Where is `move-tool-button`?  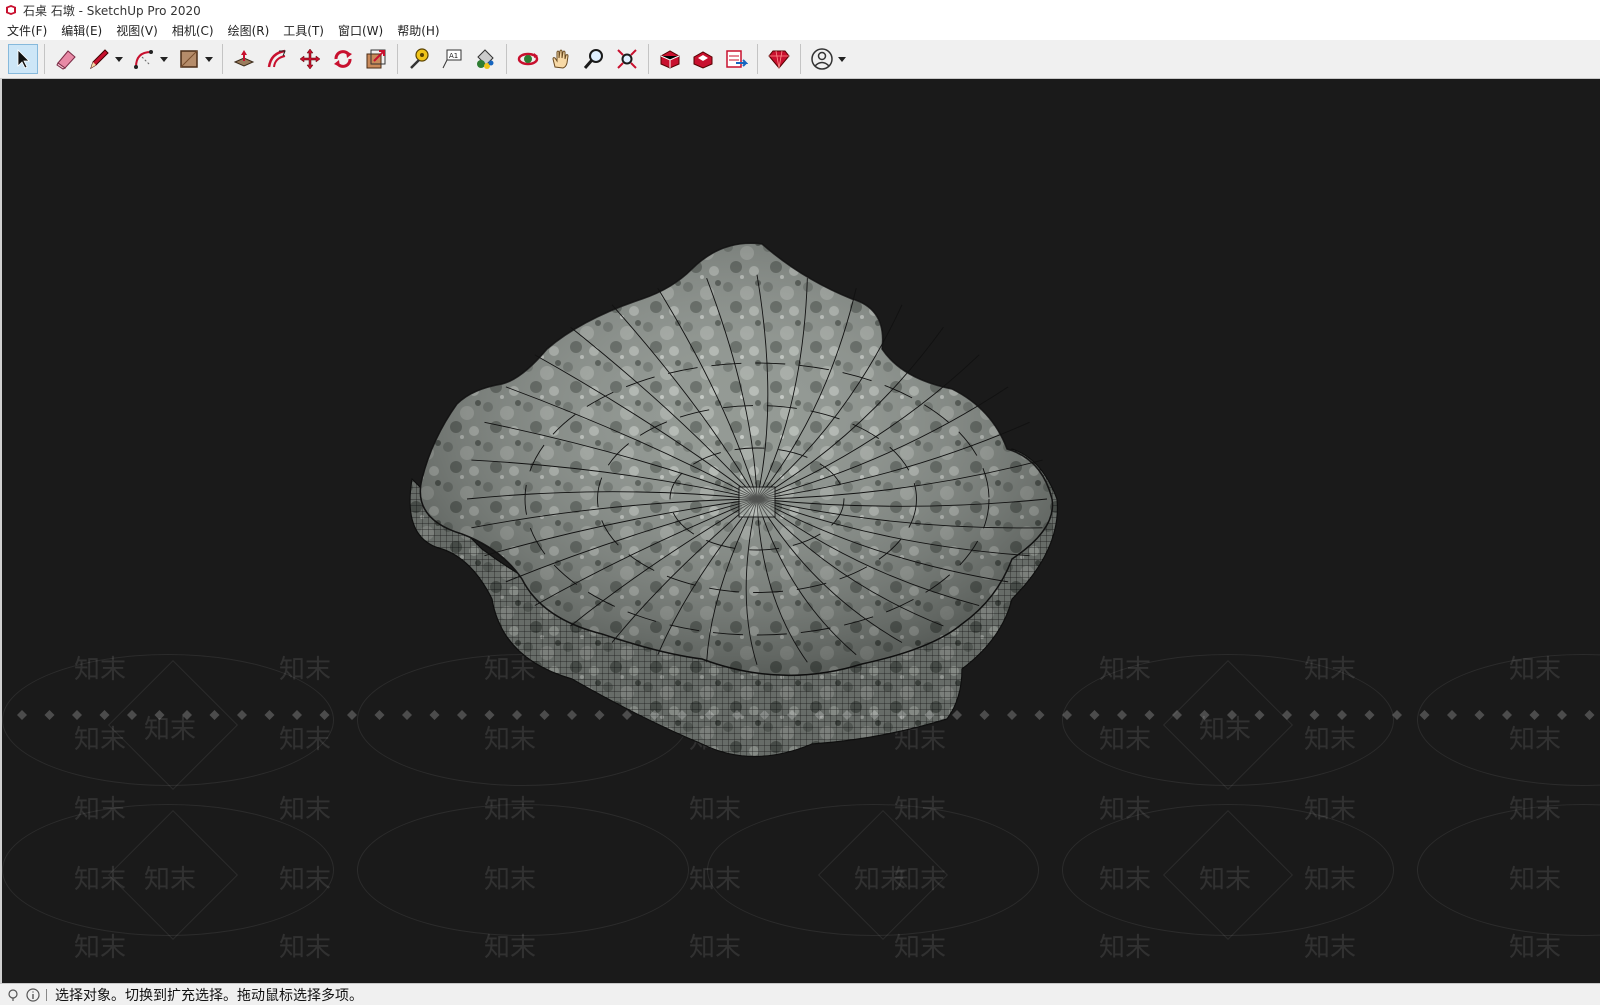 move-tool-button is located at coordinates (310, 59).